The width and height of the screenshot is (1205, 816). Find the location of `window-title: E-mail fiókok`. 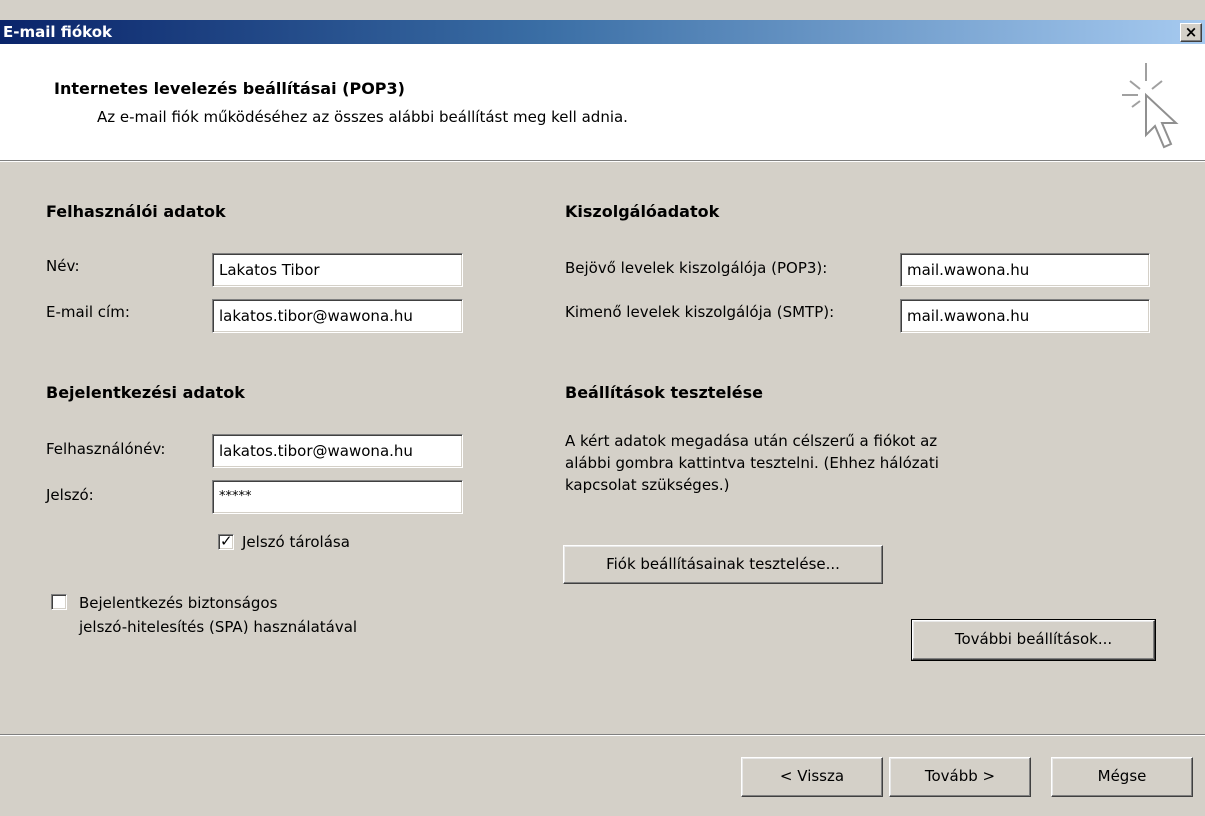

window-title: E-mail fiókok is located at coordinates (58, 32).